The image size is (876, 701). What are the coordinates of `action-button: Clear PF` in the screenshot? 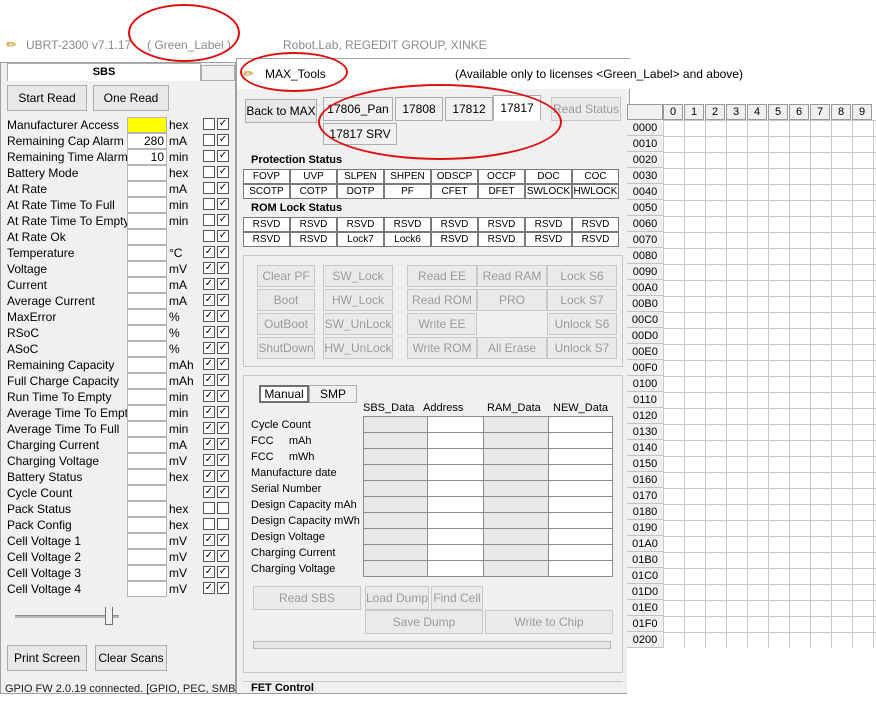 It's located at (286, 276).